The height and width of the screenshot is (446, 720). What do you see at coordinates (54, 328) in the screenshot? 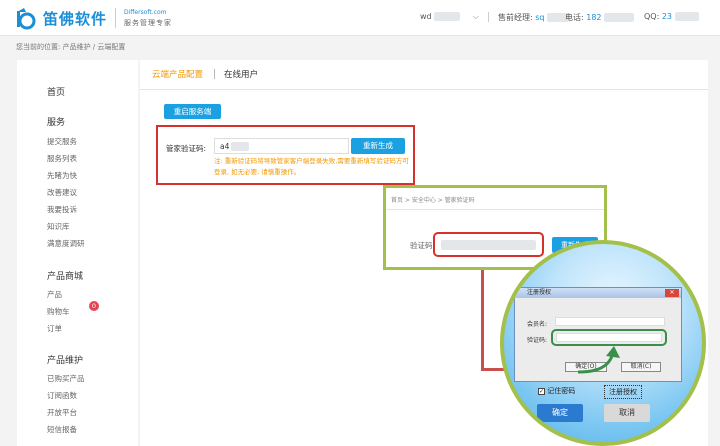
I see `sidebar-item-orders: 订单` at bounding box center [54, 328].